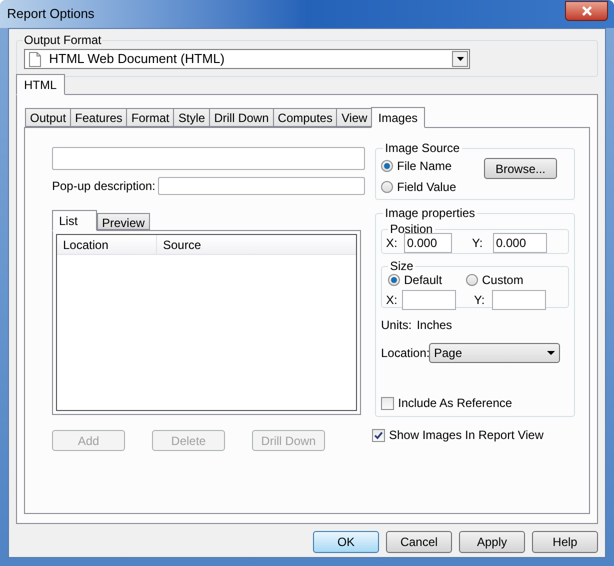 This screenshot has height=566, width=614. Describe the element at coordinates (104, 186) in the screenshot. I see `field-label: Pop-up description:` at that location.